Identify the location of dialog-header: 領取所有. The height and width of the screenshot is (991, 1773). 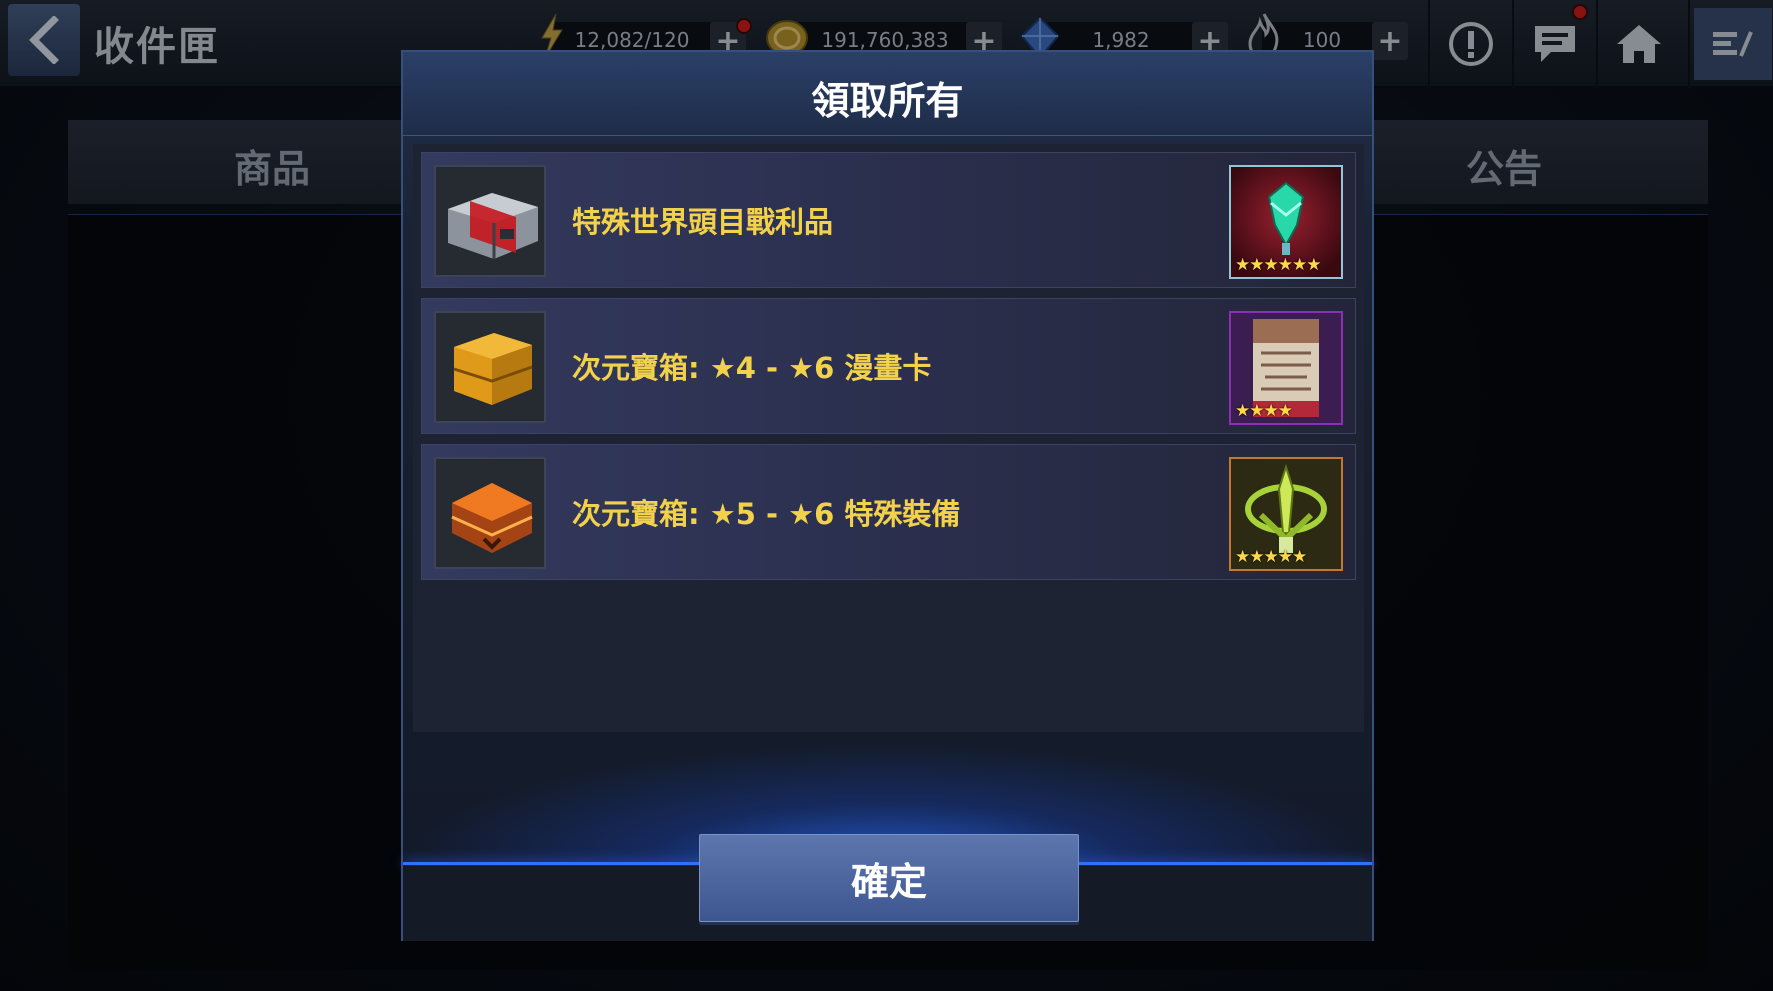
(887, 94).